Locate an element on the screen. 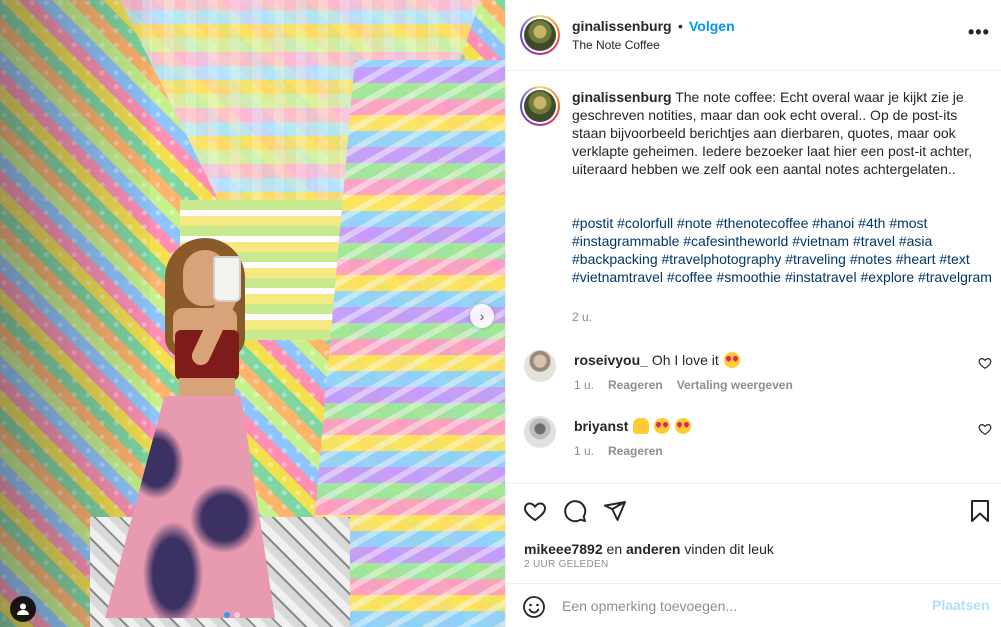 The width and height of the screenshot is (1001, 627). add-comment-bar: Plaatsen is located at coordinates (753, 605).